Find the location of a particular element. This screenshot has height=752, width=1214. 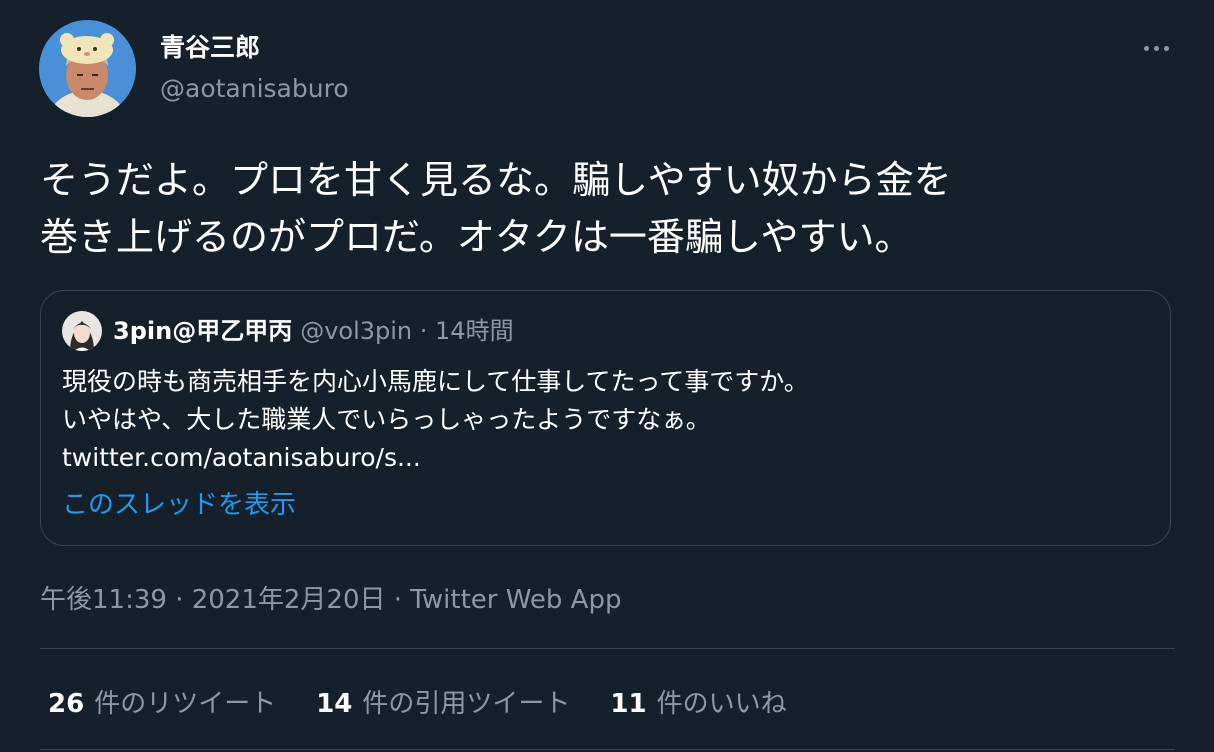

likes-count: 11 is located at coordinates (628, 703).